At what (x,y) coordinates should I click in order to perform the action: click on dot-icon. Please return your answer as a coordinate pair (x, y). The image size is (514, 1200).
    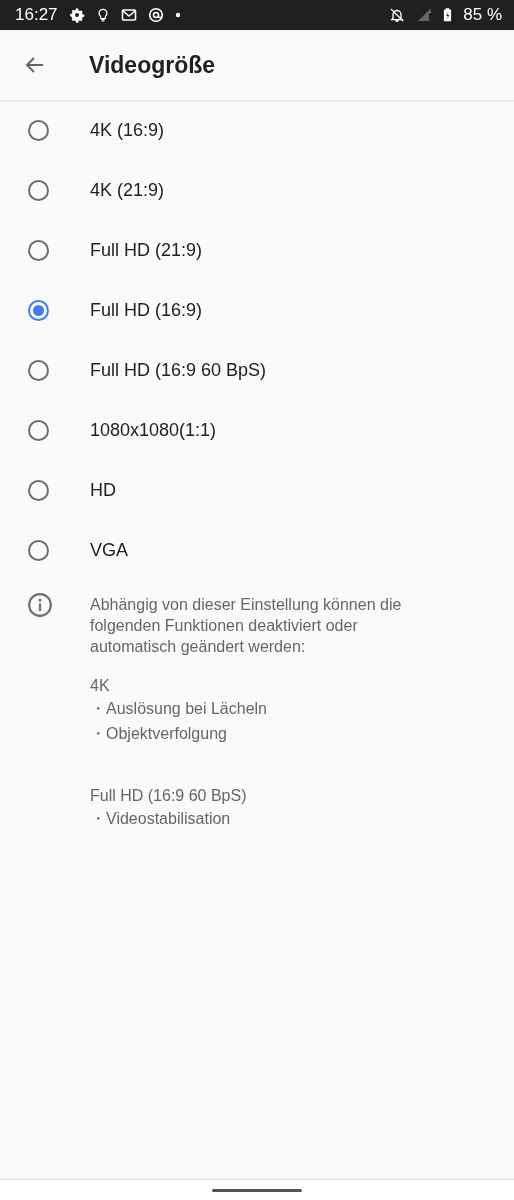
    Looking at the image, I should click on (177, 15).